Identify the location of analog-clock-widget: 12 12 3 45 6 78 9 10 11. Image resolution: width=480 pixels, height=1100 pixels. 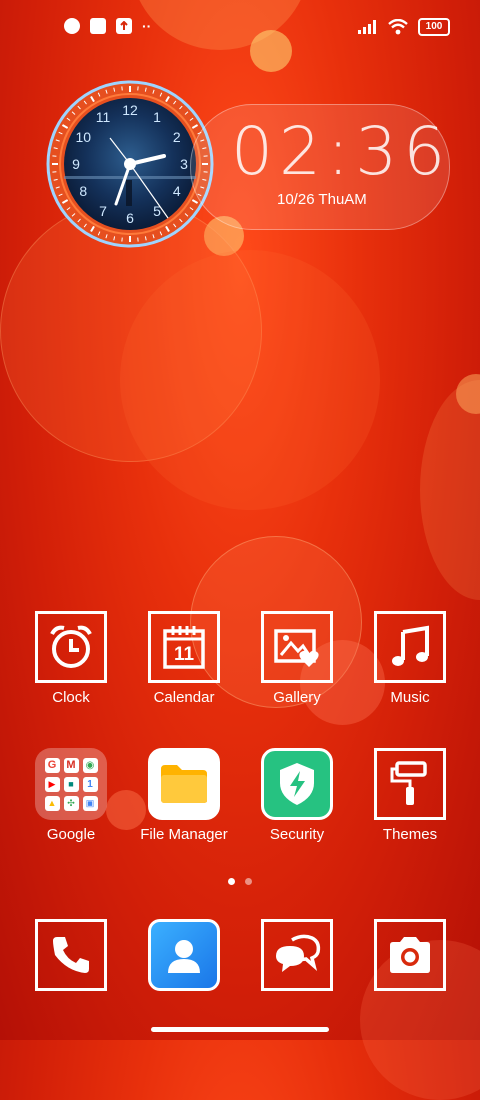
(130, 164).